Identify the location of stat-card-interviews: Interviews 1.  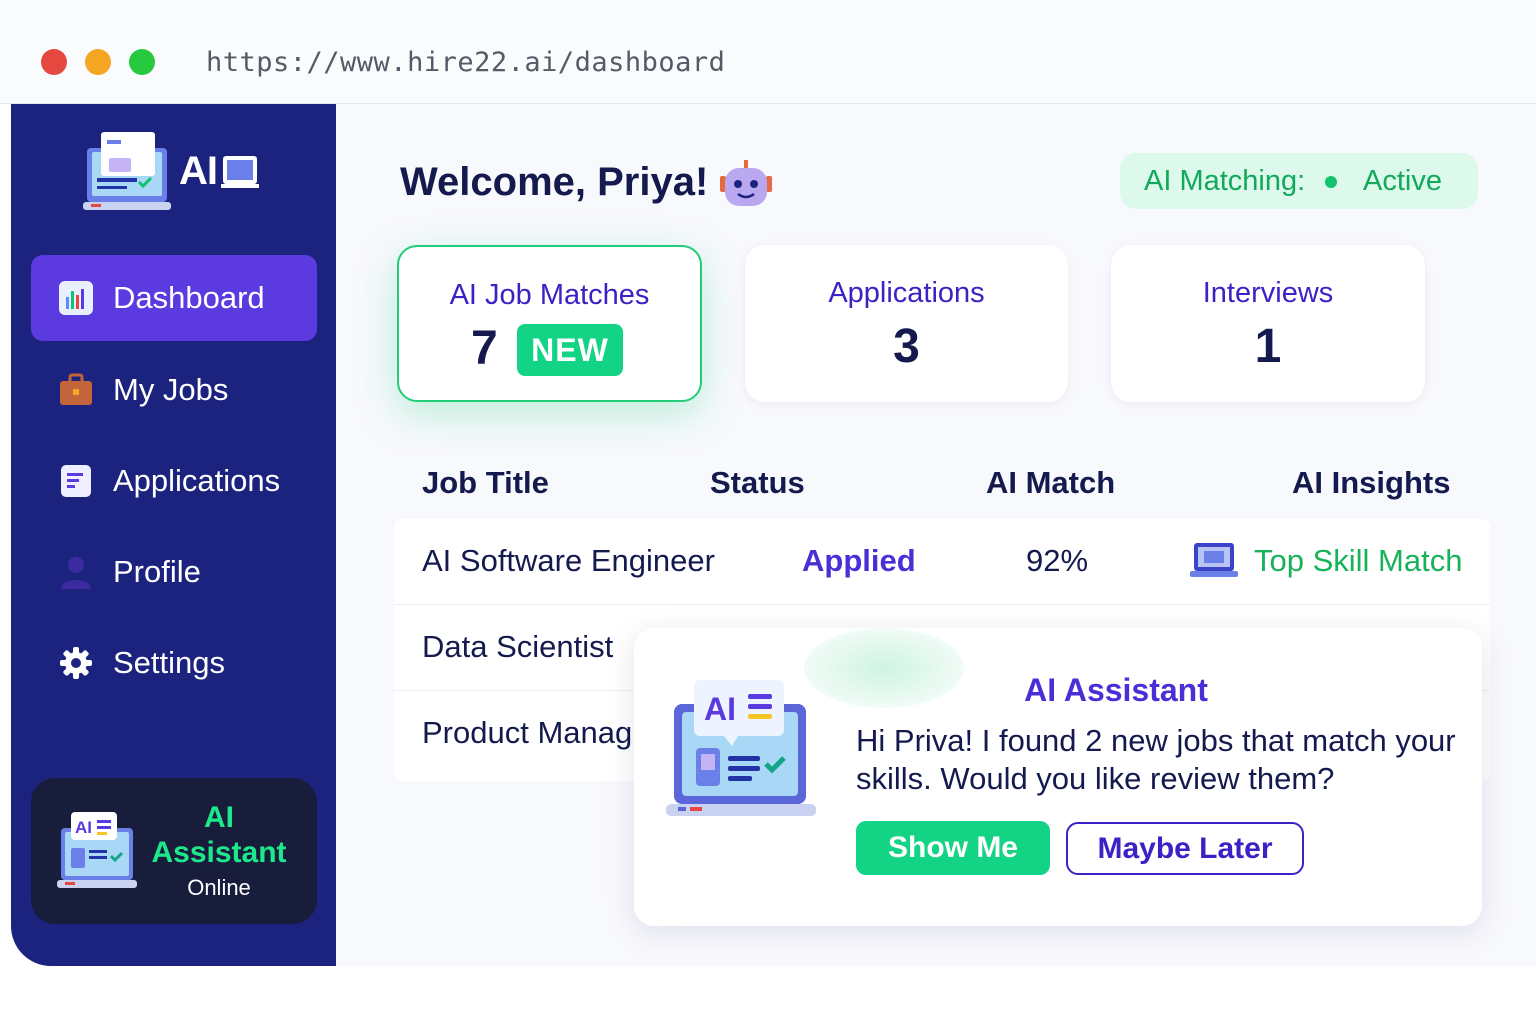
(1268, 323).